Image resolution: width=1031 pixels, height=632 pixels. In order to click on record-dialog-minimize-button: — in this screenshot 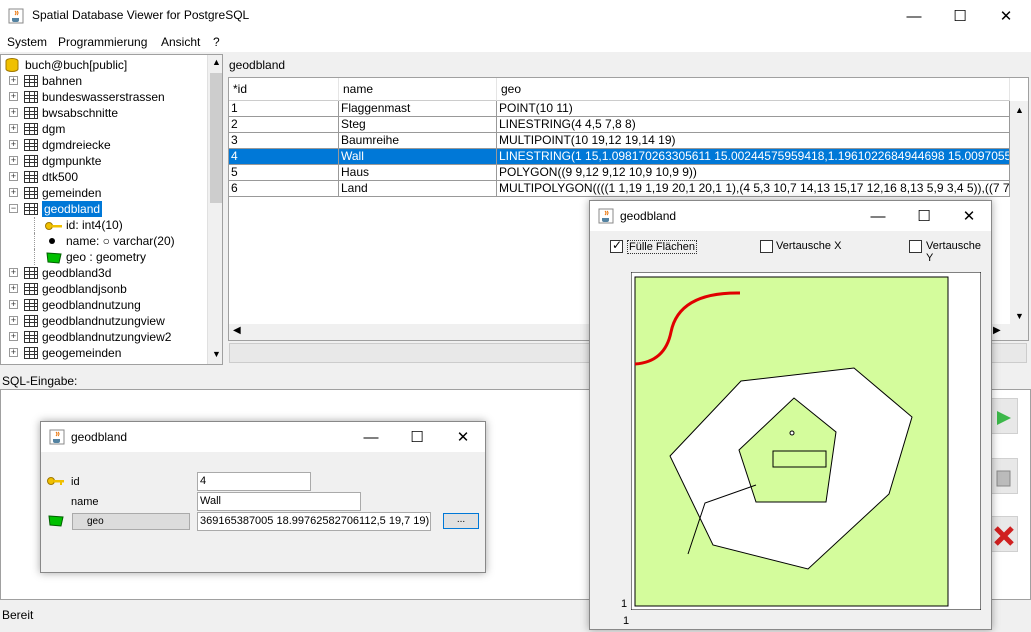, I will do `click(371, 437)`.